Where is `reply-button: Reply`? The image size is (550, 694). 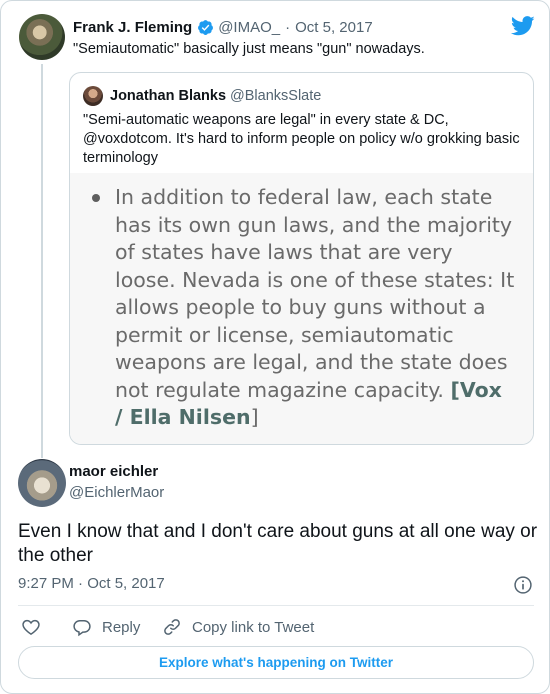
reply-button: Reply is located at coordinates (106, 627).